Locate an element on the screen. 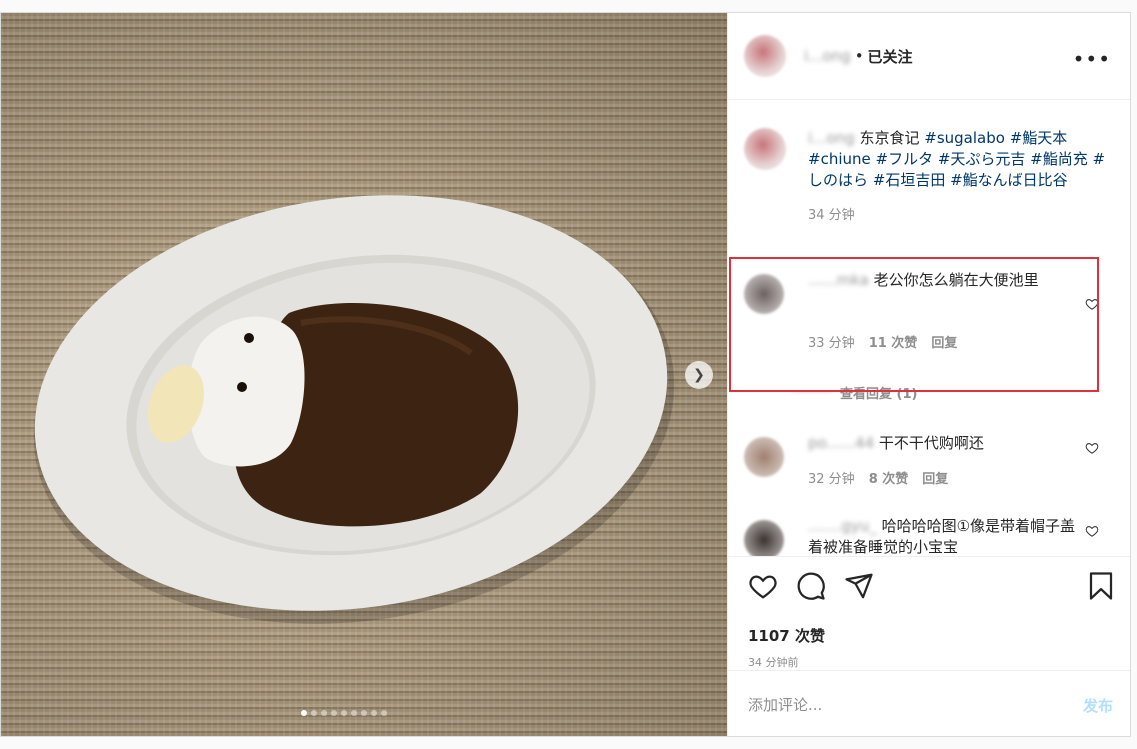 The height and width of the screenshot is (749, 1137). view-replies-button: 查看回复 (1) is located at coordinates (854, 392).